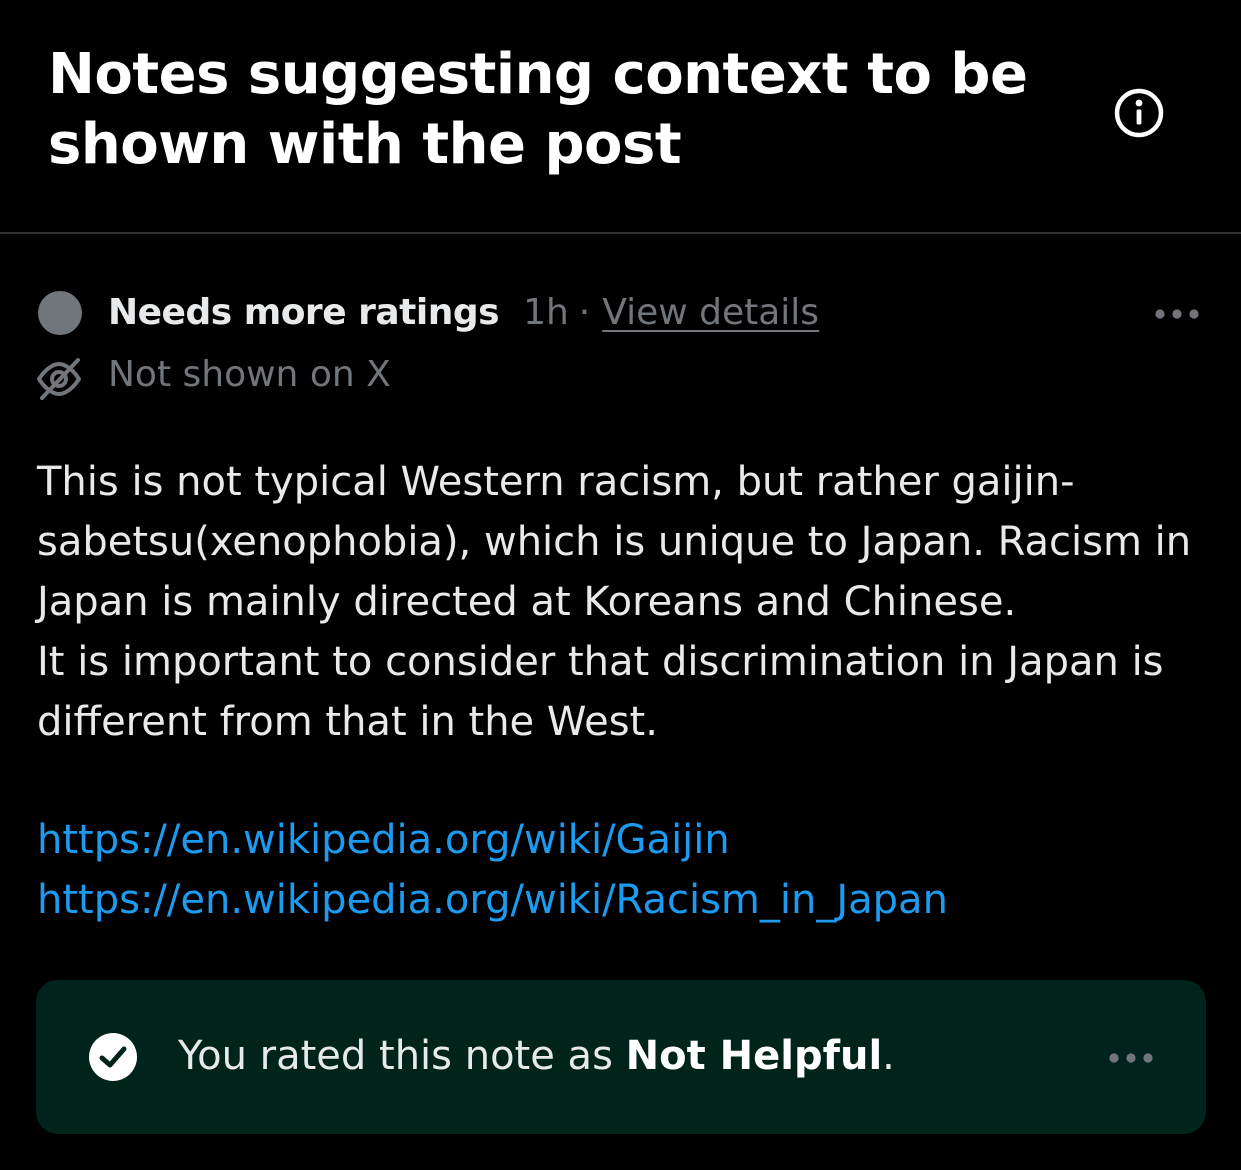 This screenshot has width=1241, height=1170. What do you see at coordinates (60, 313) in the screenshot?
I see `status-indicator-dot` at bounding box center [60, 313].